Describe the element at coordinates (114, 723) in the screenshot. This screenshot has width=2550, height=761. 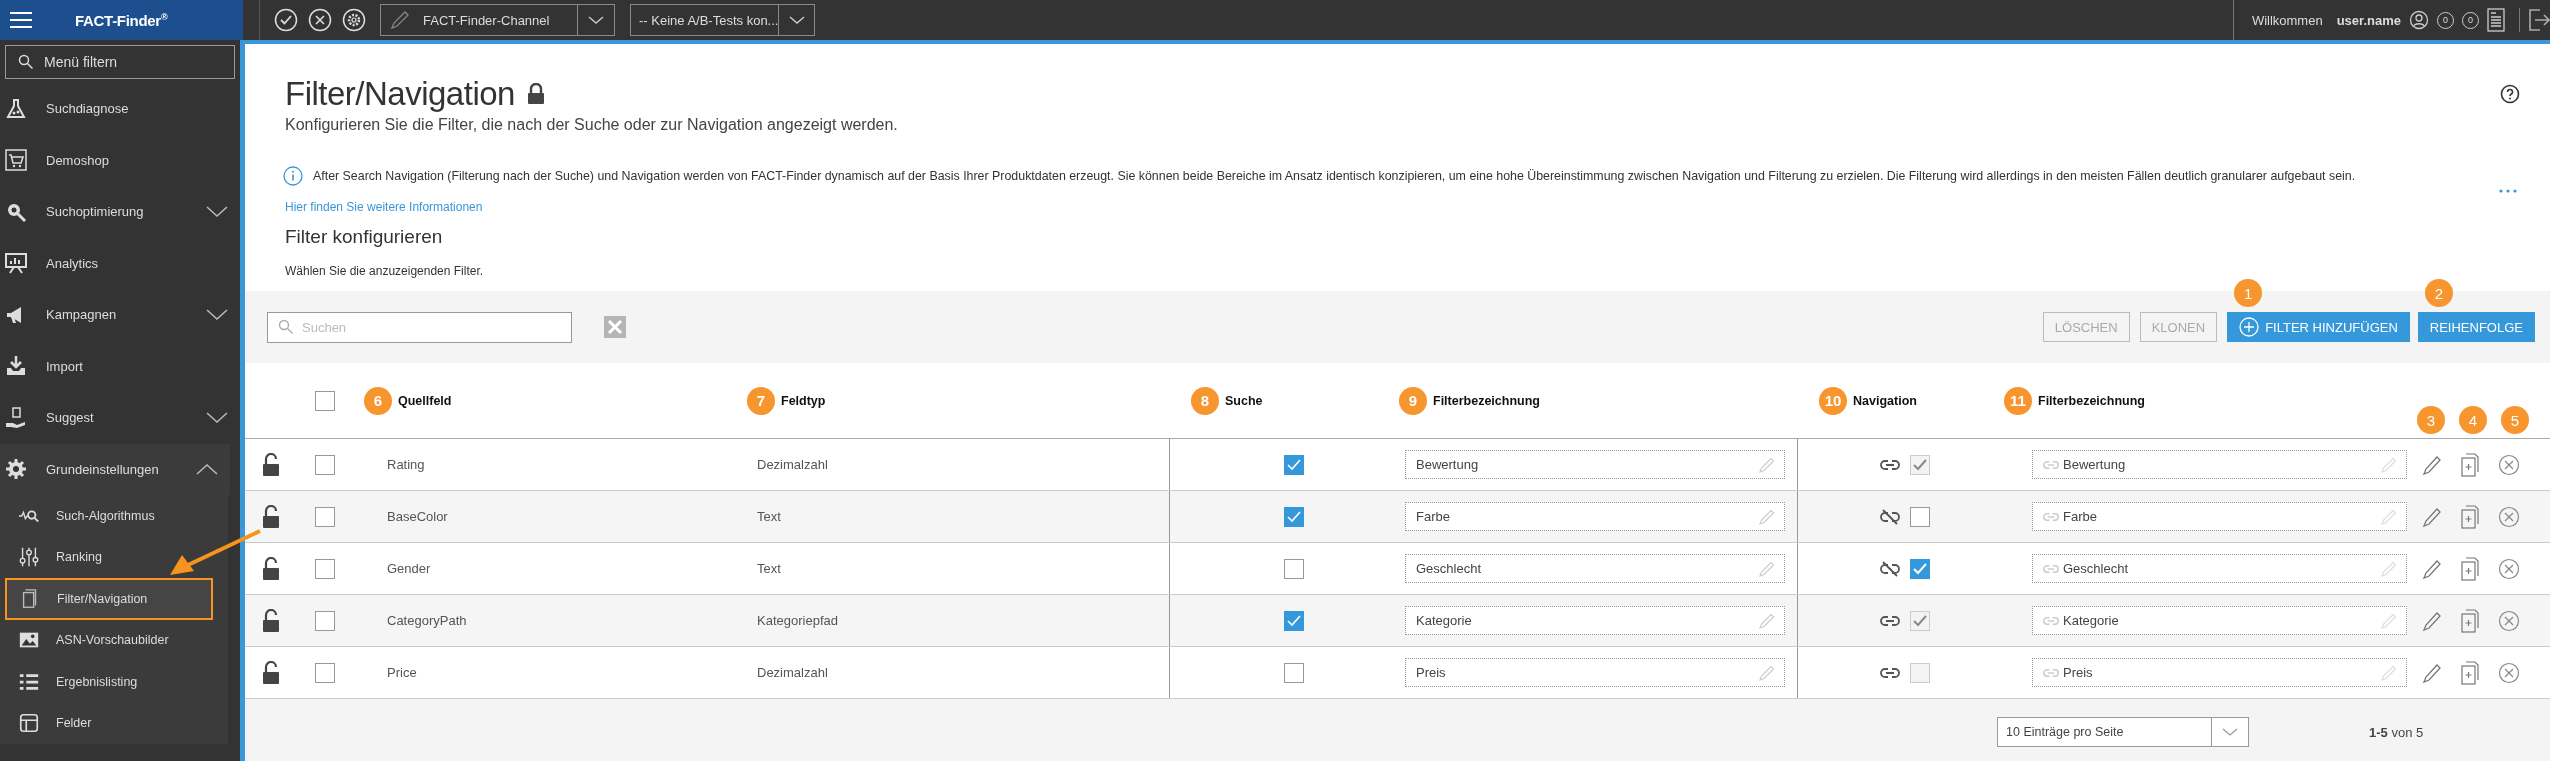
I see `sidebar-subitem: Felder` at that location.